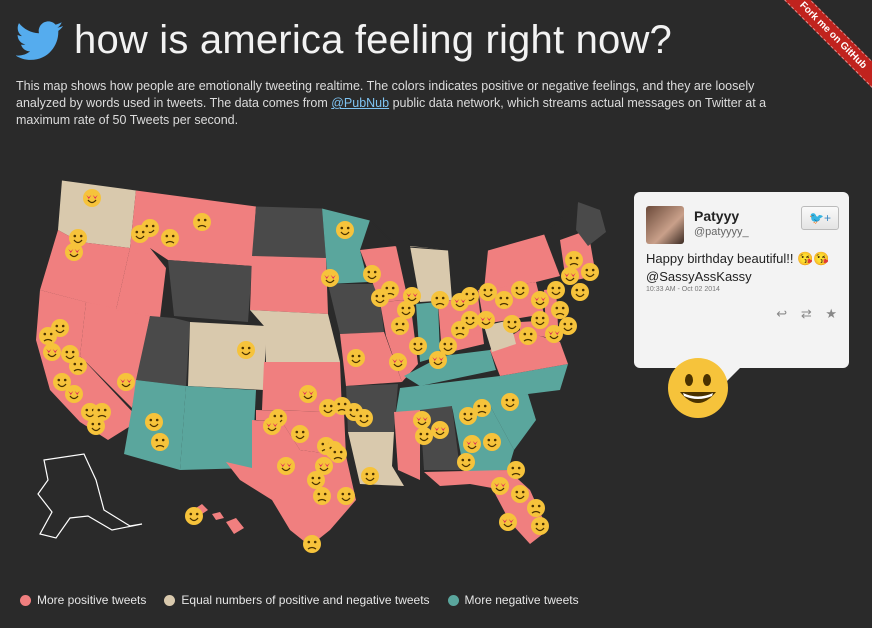  I want to click on state-north-dakota, so click(289, 232).